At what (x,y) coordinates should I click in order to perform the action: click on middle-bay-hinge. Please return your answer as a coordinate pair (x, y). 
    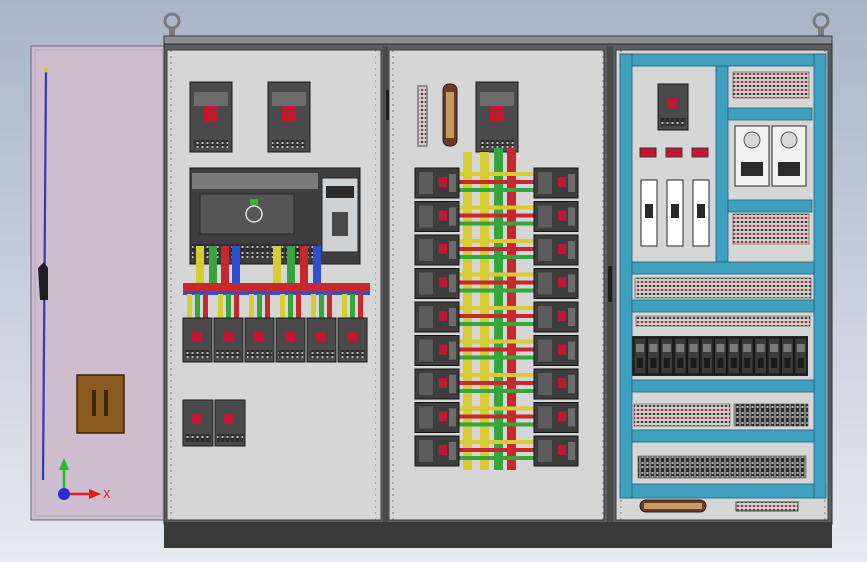
    Looking at the image, I should click on (387, 105).